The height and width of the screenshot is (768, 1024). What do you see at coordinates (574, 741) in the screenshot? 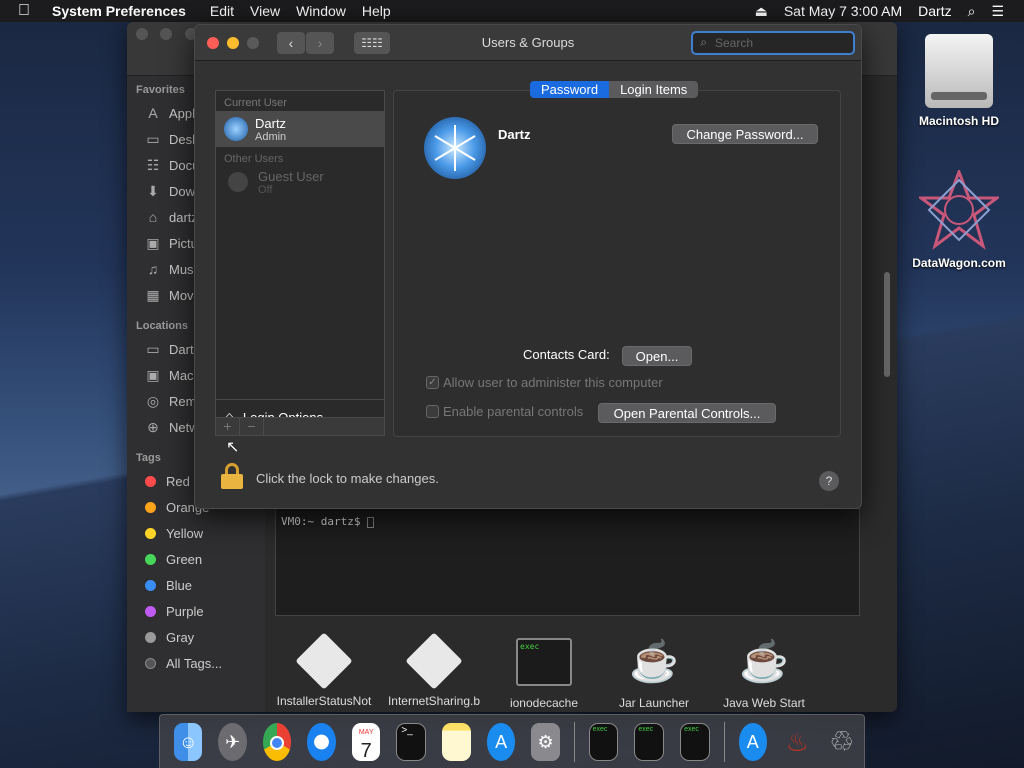
I see `dock-separator` at bounding box center [574, 741].